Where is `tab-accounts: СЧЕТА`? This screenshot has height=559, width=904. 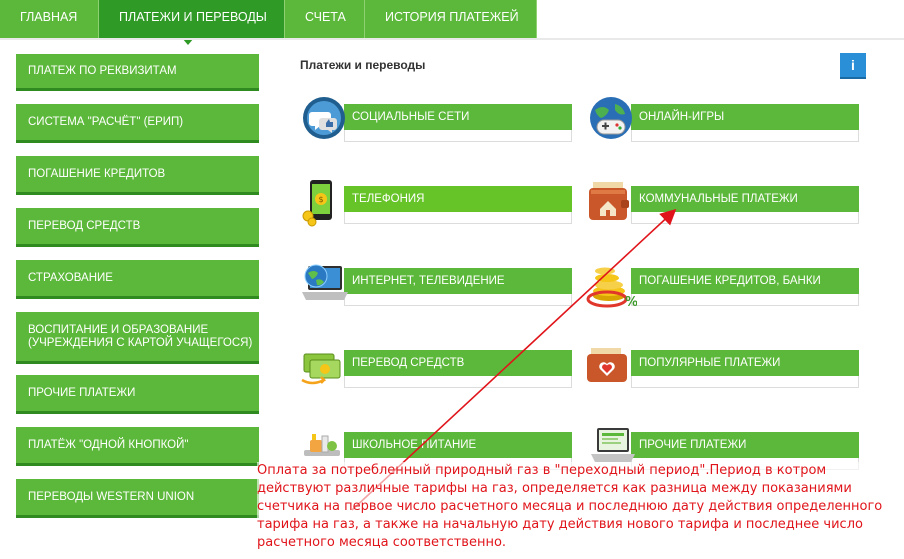 tab-accounts: СЧЕТА is located at coordinates (325, 19).